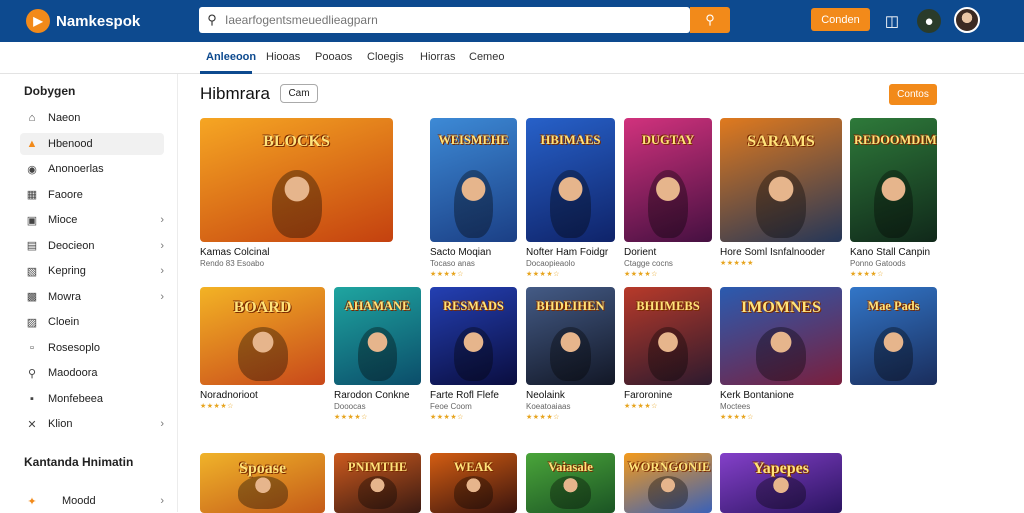 This screenshot has height=513, width=1024. I want to click on game-thumbnail: WEISMEHE, so click(473, 180).